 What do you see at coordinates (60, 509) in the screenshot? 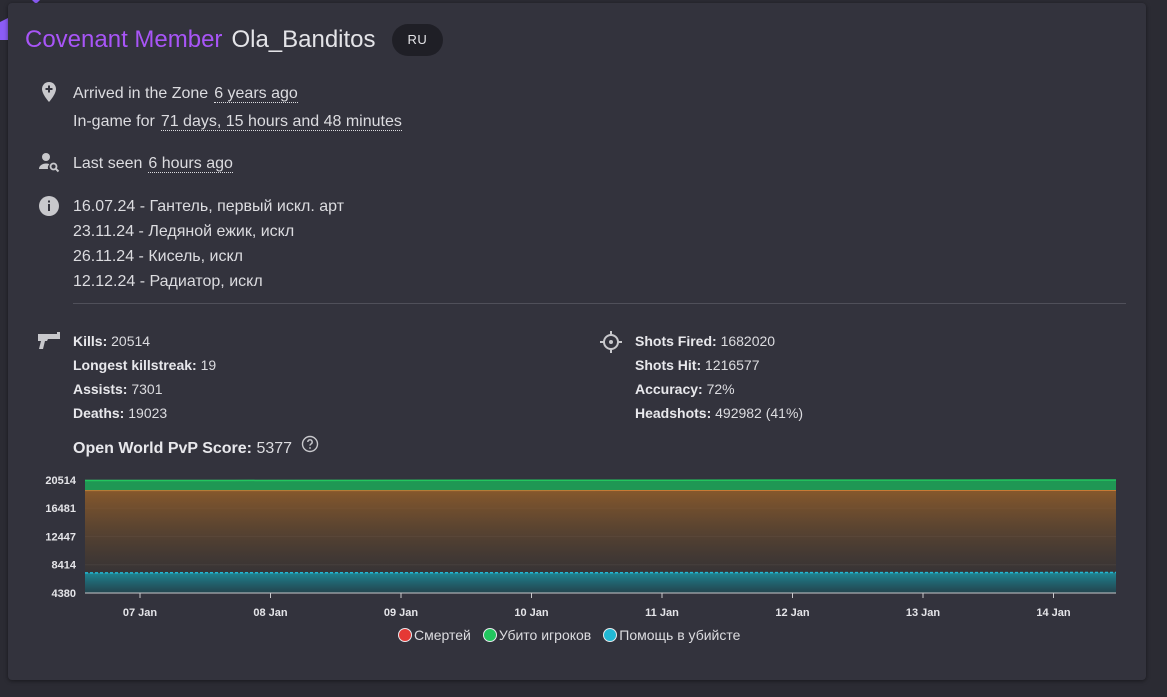
I see `y-tick-label: 16481` at bounding box center [60, 509].